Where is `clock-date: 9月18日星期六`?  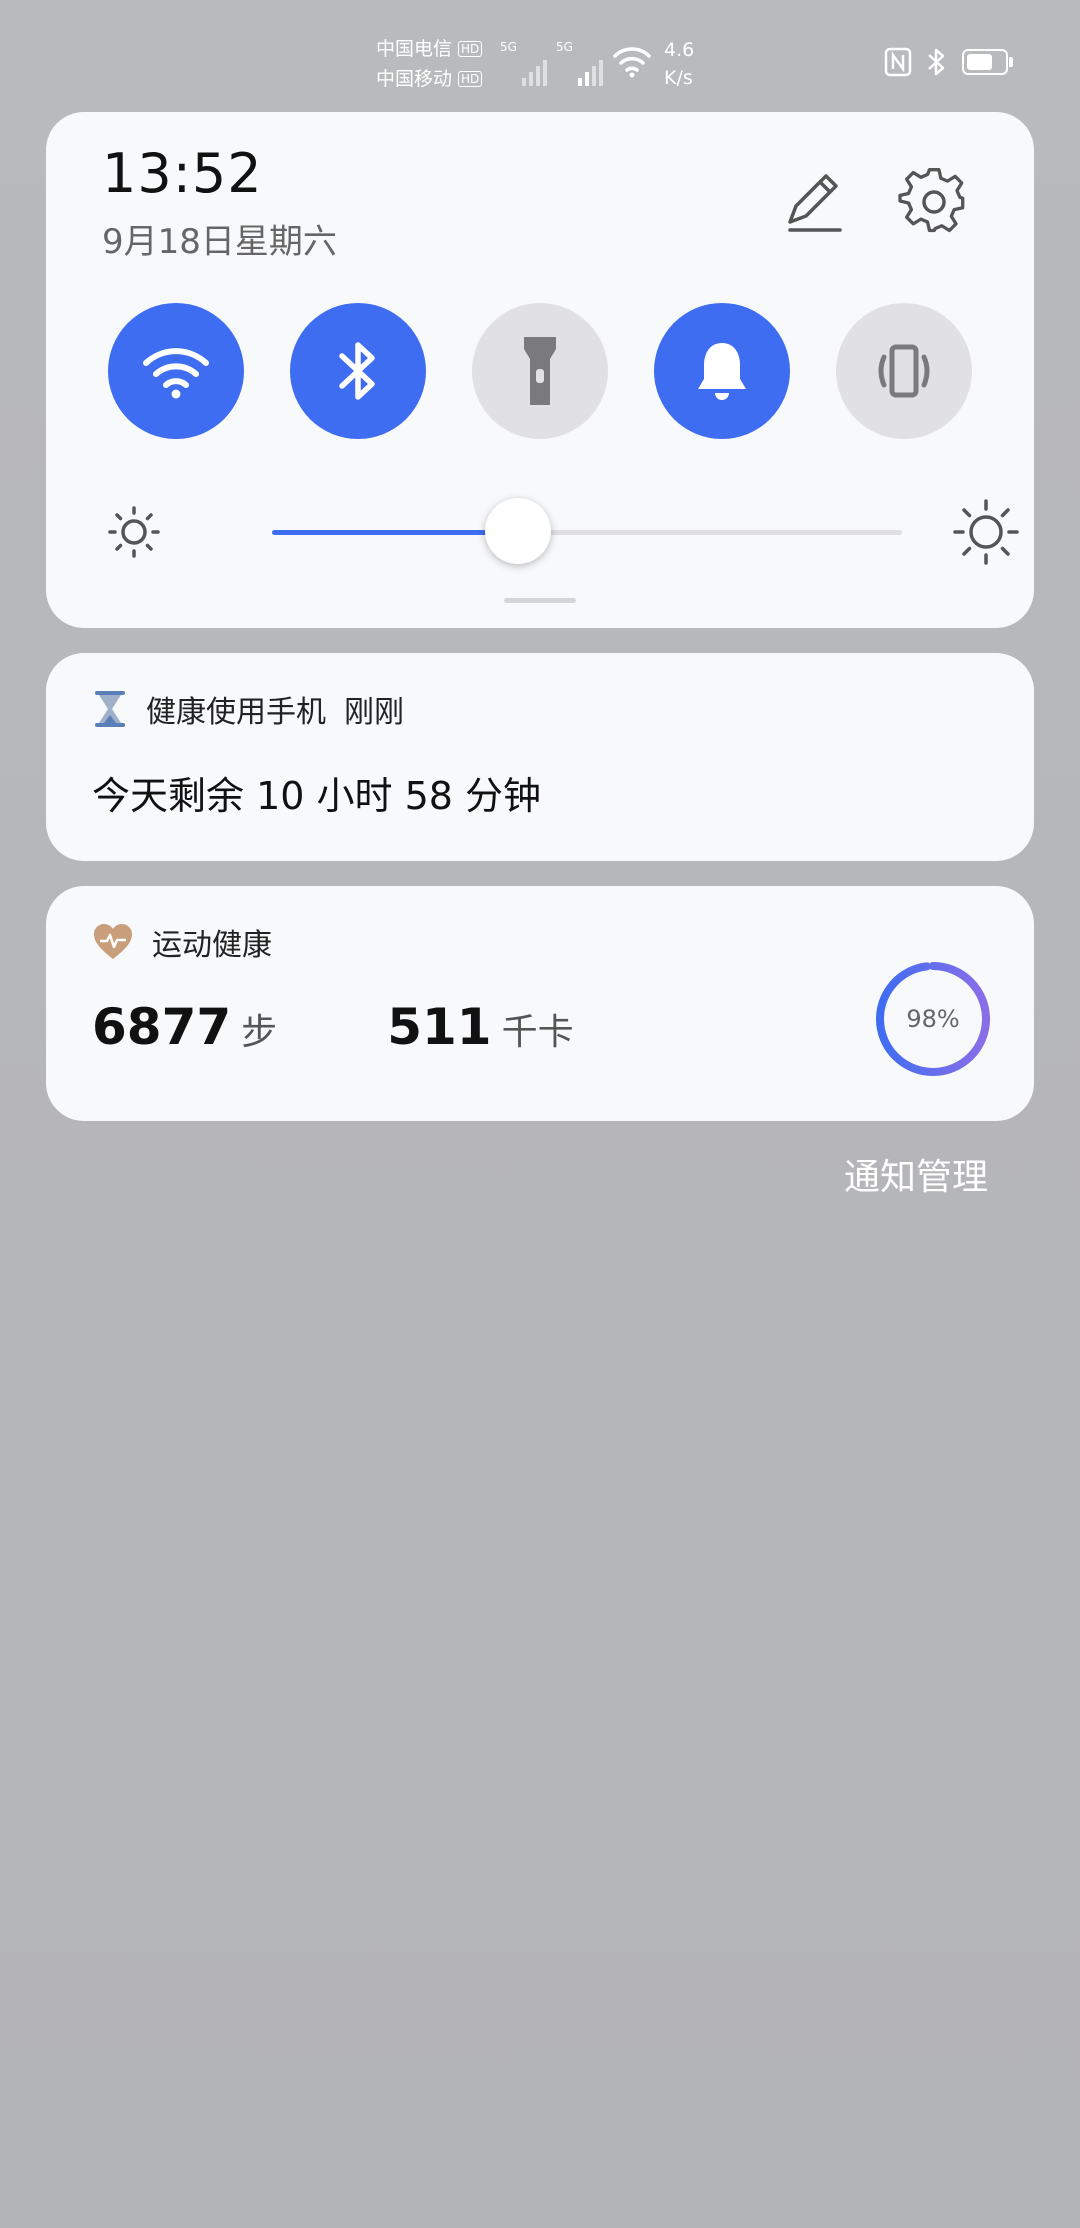
clock-date: 9月18日星期六 is located at coordinates (219, 242).